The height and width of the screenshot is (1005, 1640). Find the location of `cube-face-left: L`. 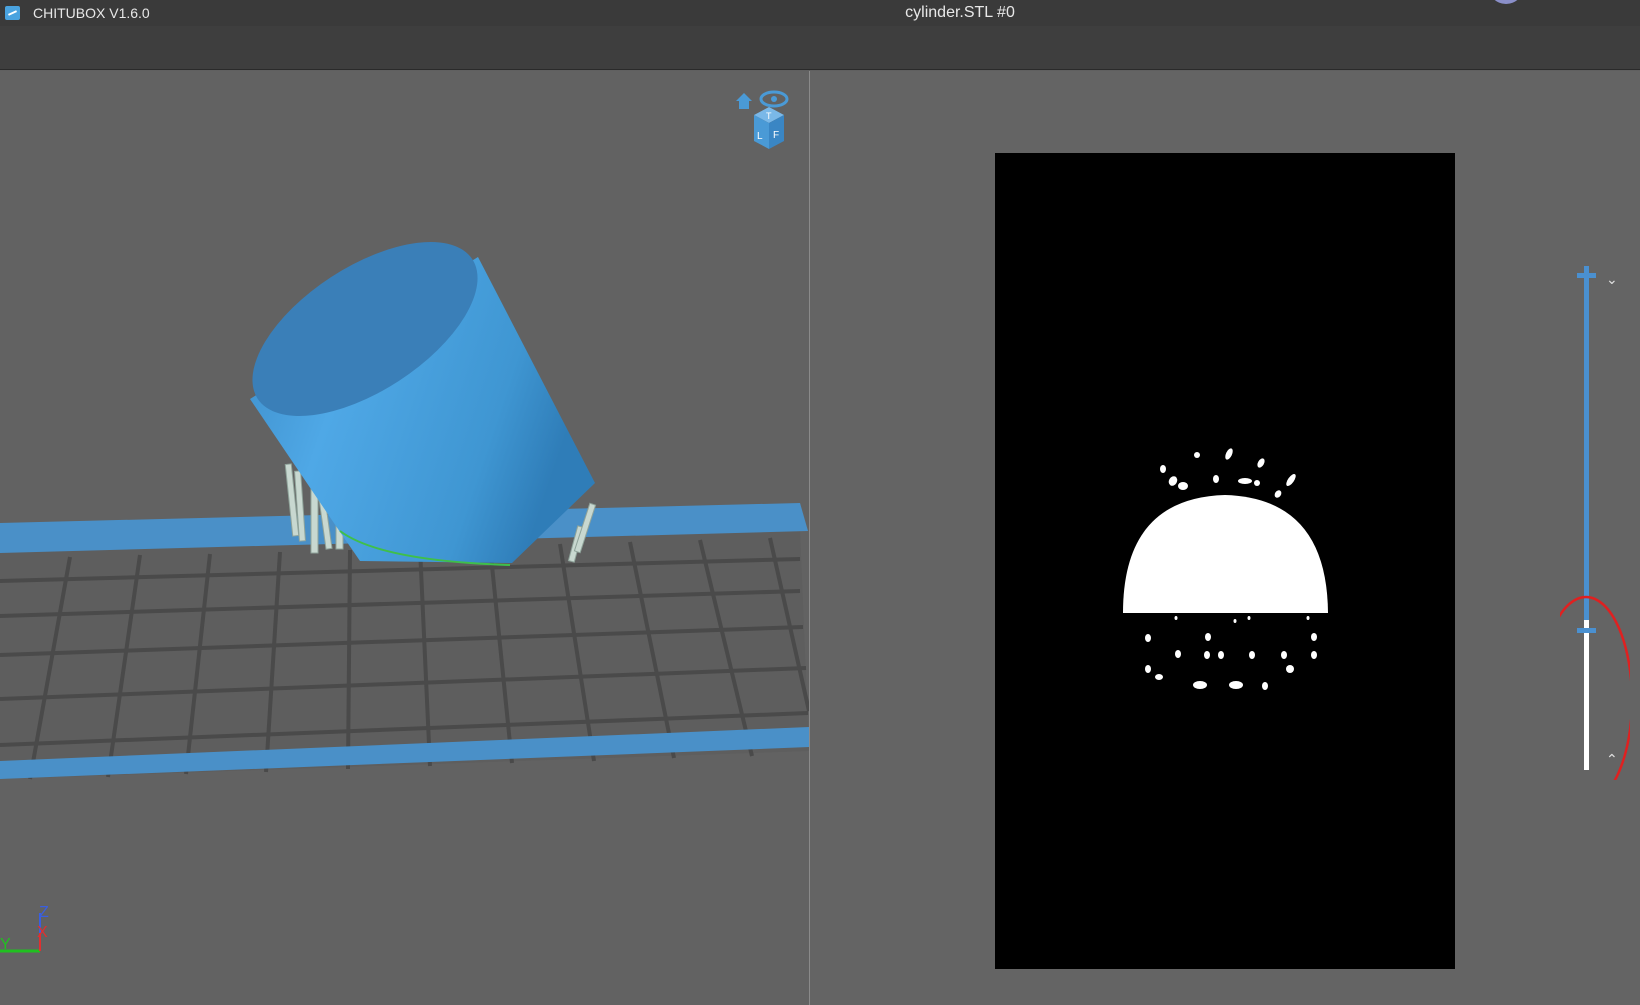

cube-face-left: L is located at coordinates (760, 136).